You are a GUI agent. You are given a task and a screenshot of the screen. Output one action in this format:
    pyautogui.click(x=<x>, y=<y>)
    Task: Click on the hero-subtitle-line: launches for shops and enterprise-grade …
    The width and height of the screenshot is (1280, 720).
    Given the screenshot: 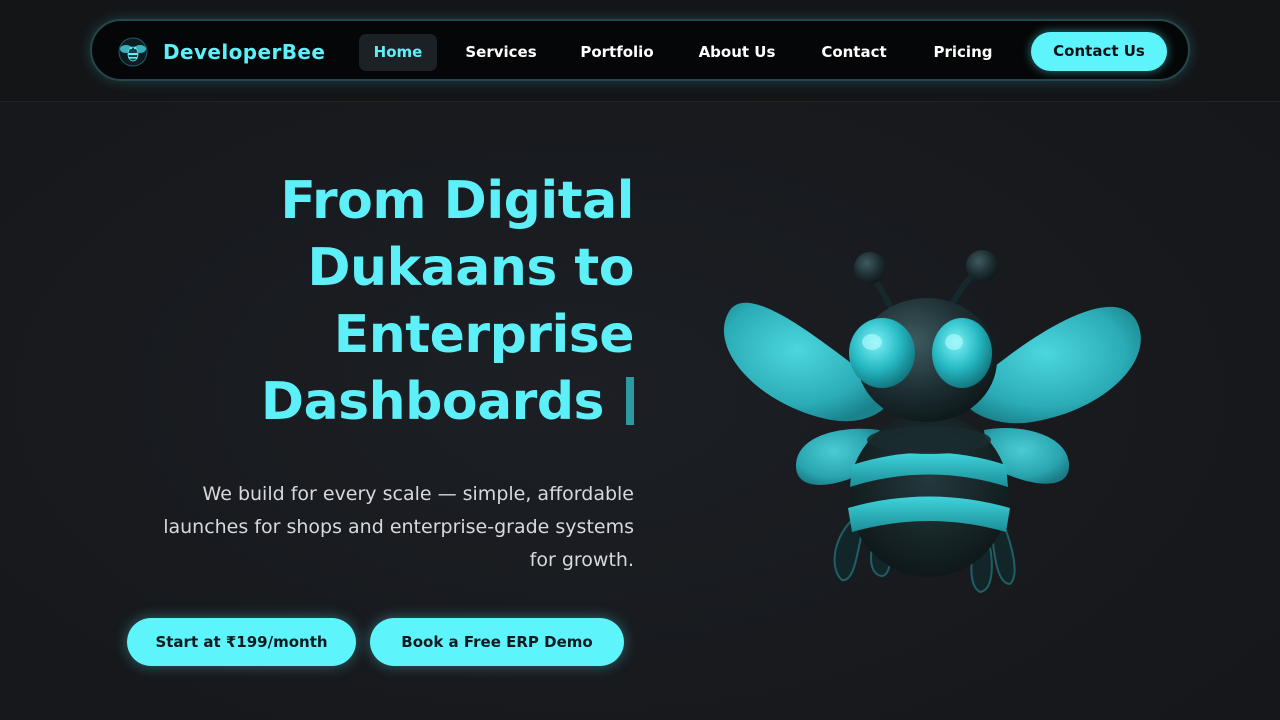 What is the action you would take?
    pyautogui.click(x=398, y=527)
    